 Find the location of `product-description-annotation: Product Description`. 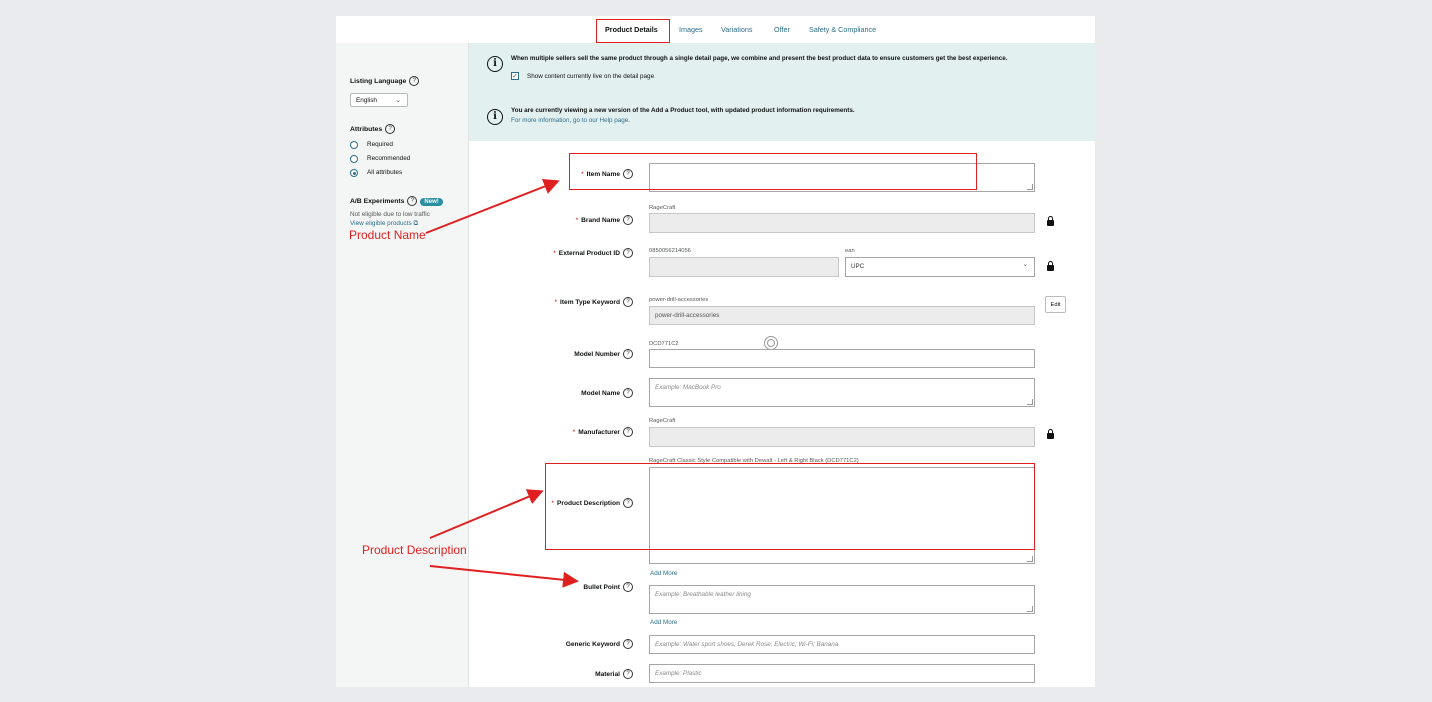

product-description-annotation: Product Description is located at coordinates (414, 550).